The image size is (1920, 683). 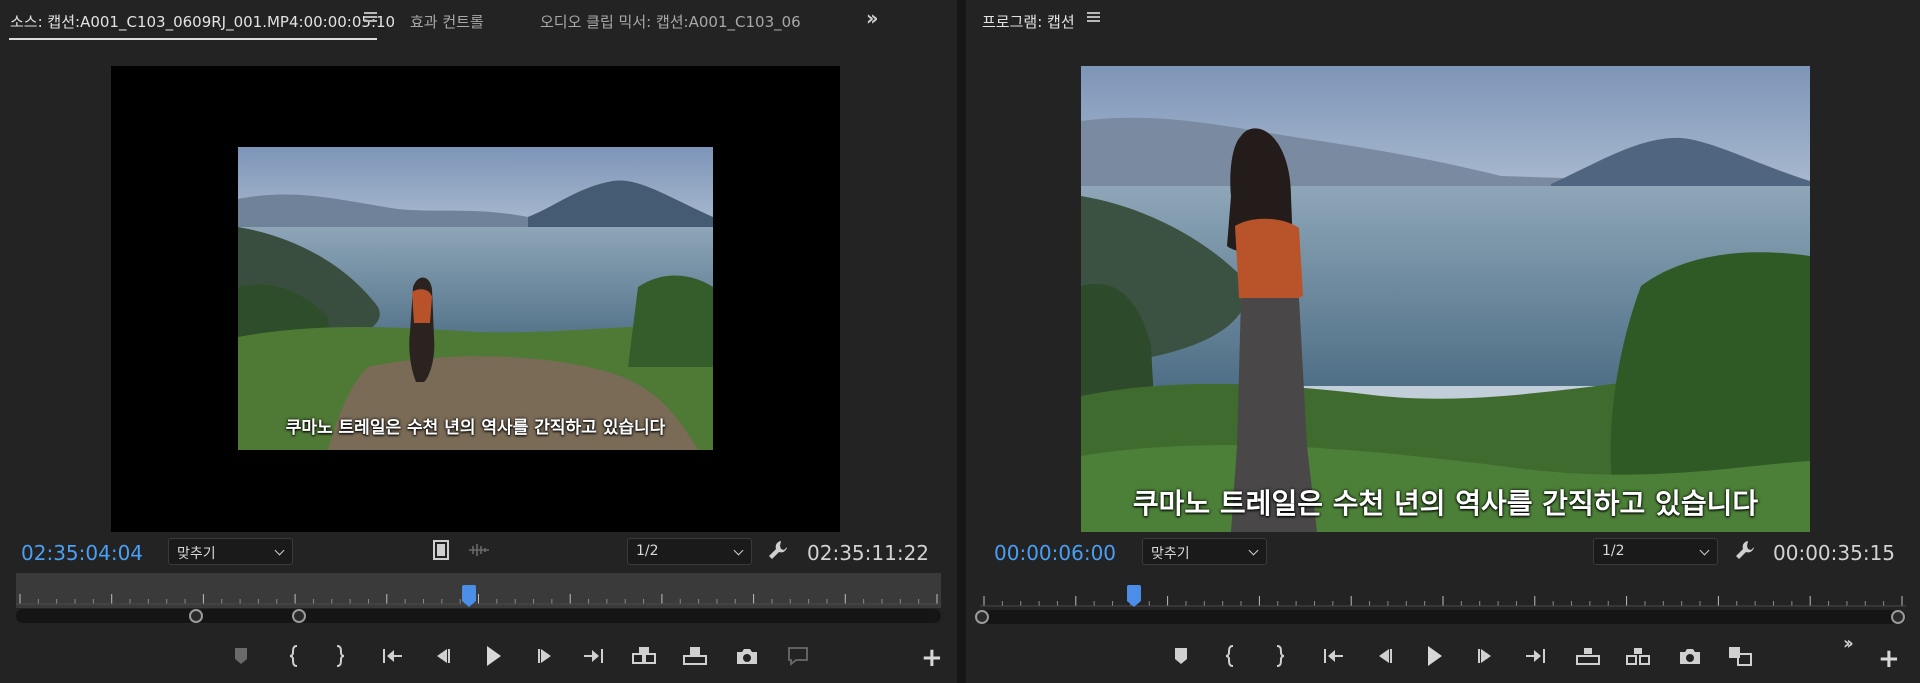 I want to click on tab-program-sequence: 프로그램: 캡션, so click(x=1028, y=21).